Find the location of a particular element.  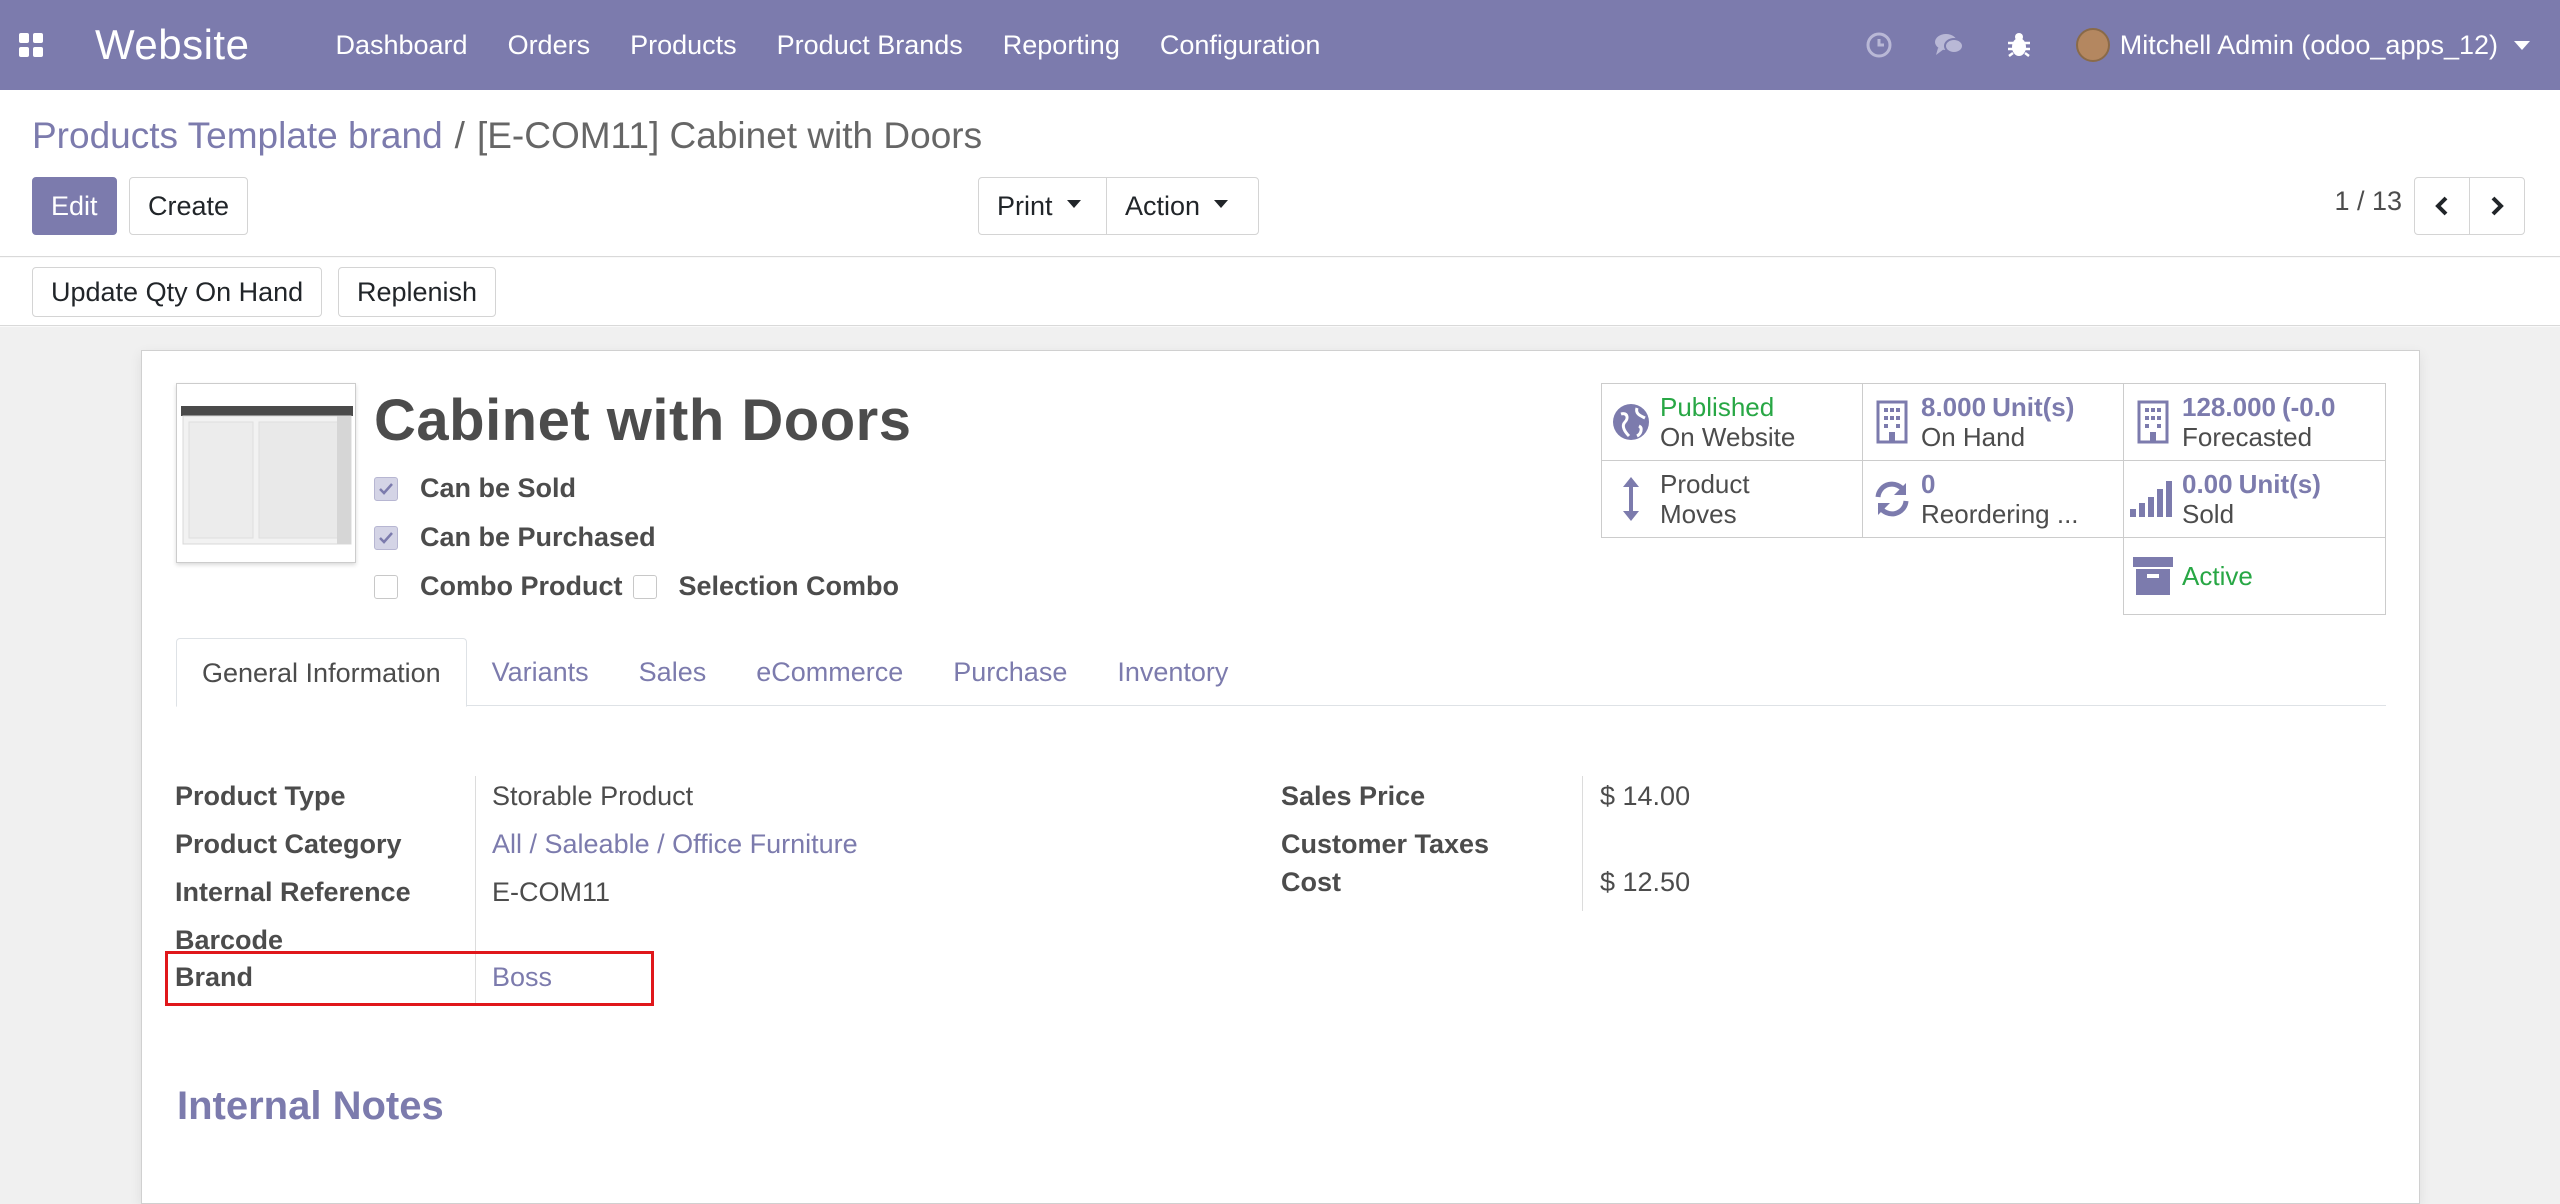

internal-reference-value: E-COM11 is located at coordinates (551, 892).